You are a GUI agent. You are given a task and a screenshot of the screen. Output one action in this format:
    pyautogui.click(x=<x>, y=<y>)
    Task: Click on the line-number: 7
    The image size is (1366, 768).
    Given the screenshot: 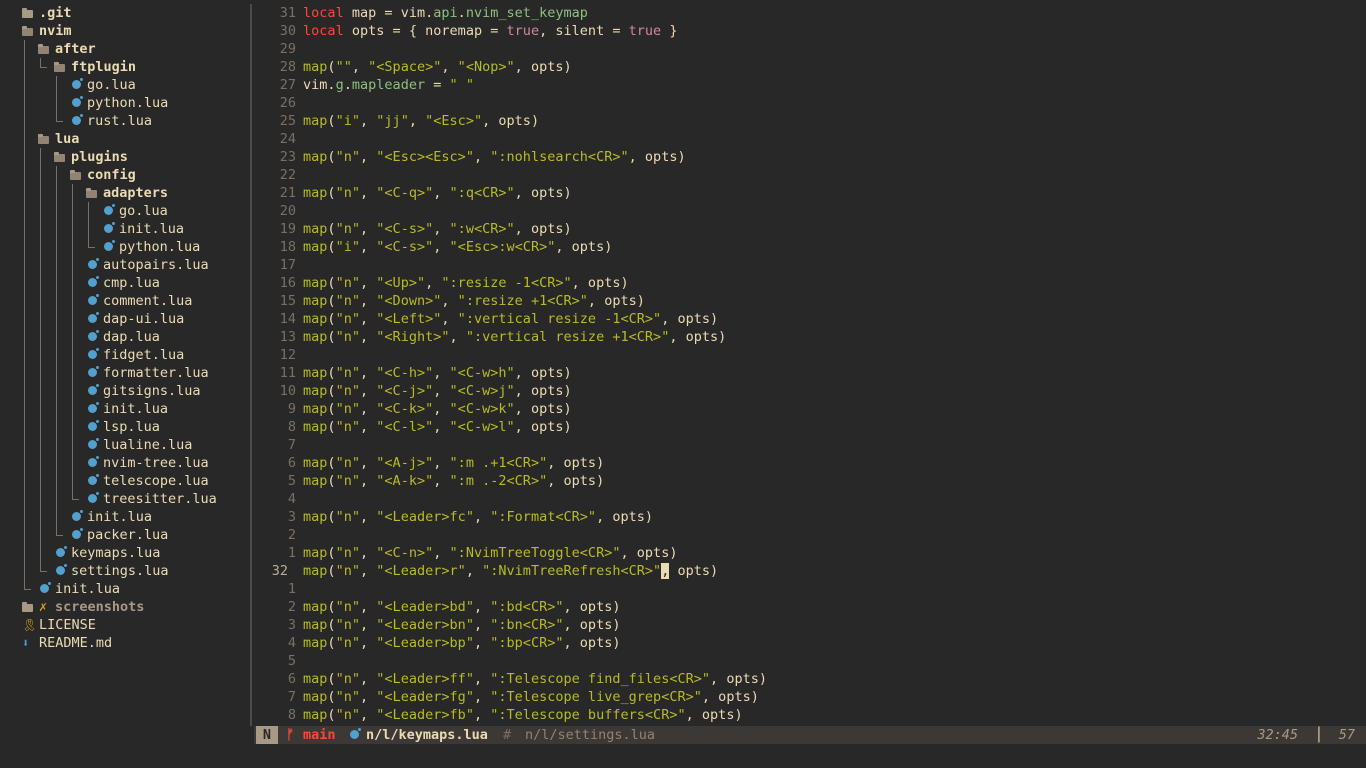 What is the action you would take?
    pyautogui.click(x=291, y=697)
    